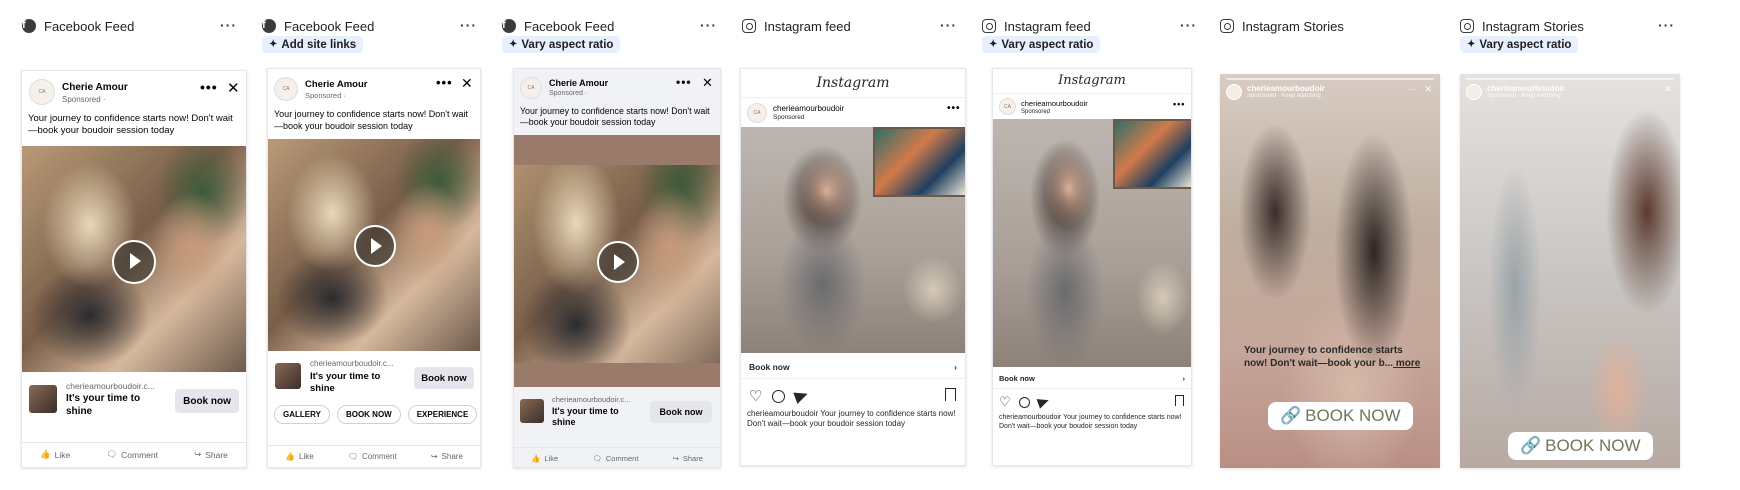 This screenshot has width=1740, height=490. What do you see at coordinates (1234, 92) in the screenshot?
I see `account-avatar` at bounding box center [1234, 92].